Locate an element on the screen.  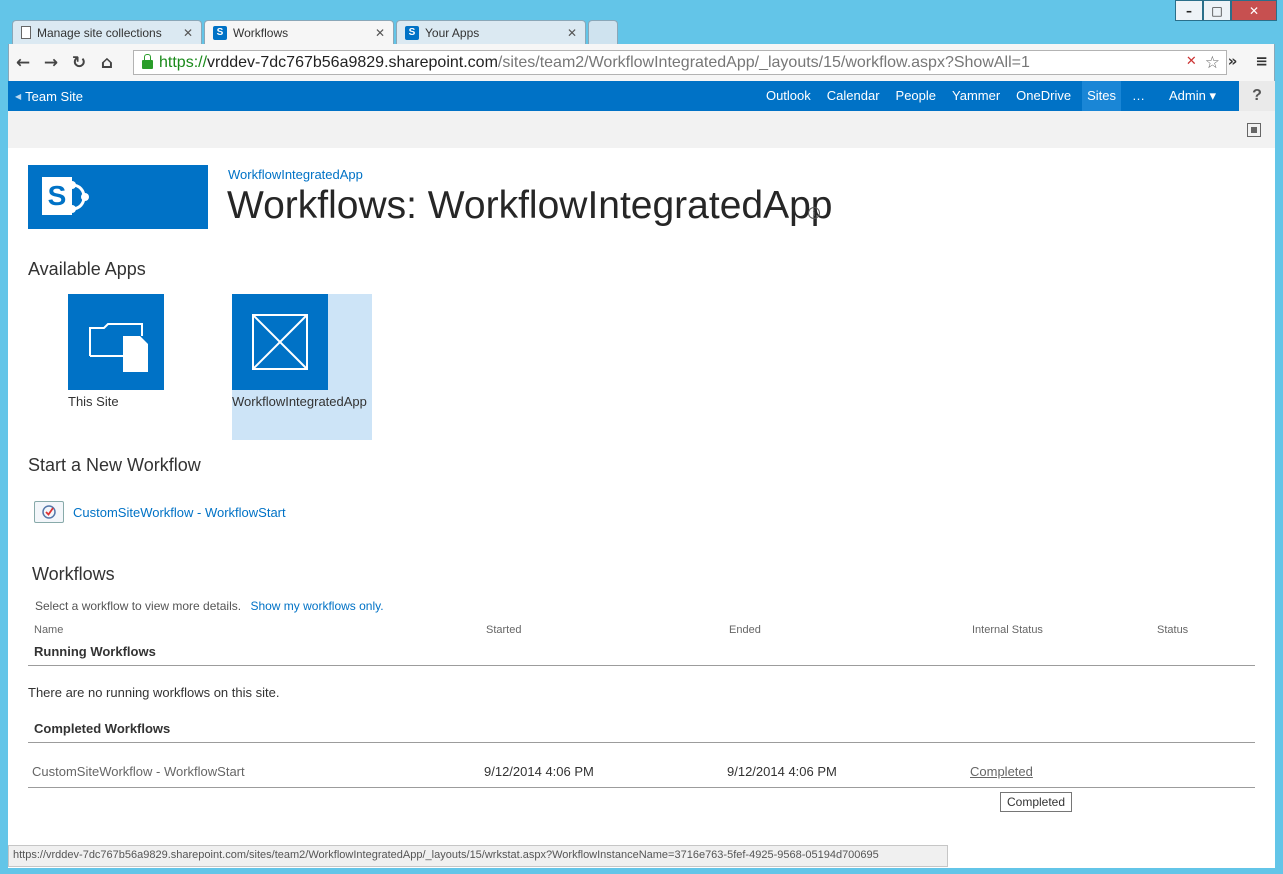
window-controls: – □ ✕ is located at coordinates (1226, 10).